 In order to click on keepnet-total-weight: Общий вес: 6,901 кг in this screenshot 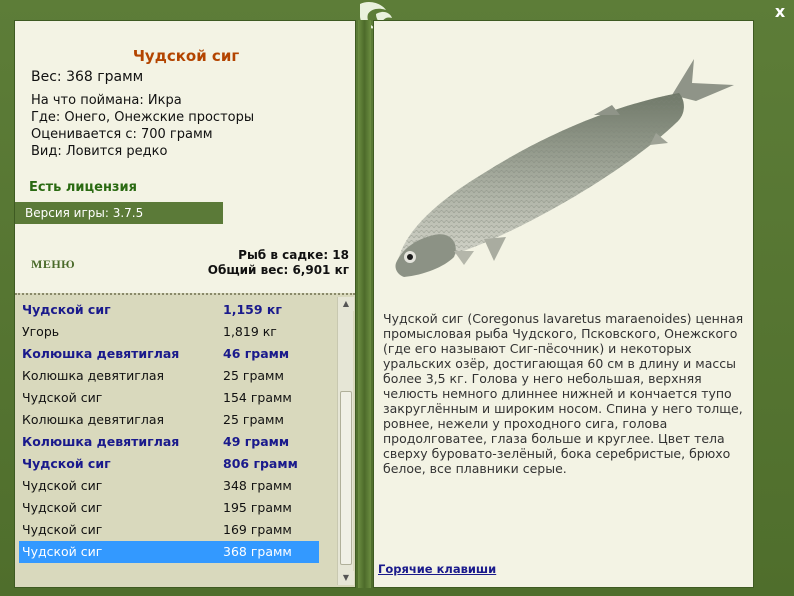, I will do `click(278, 270)`.